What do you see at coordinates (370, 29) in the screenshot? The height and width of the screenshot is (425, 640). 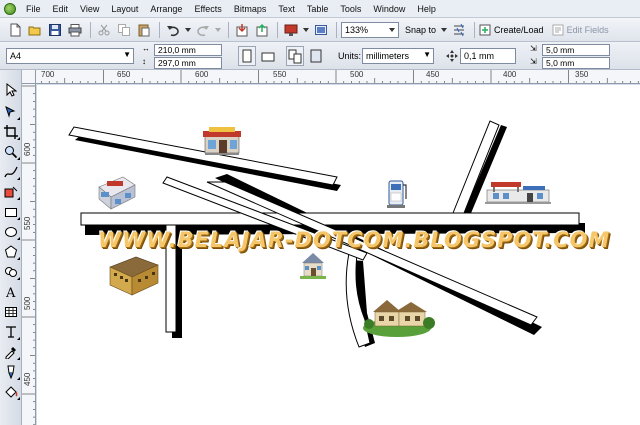 I see `zoom-level-select: 133%` at bounding box center [370, 29].